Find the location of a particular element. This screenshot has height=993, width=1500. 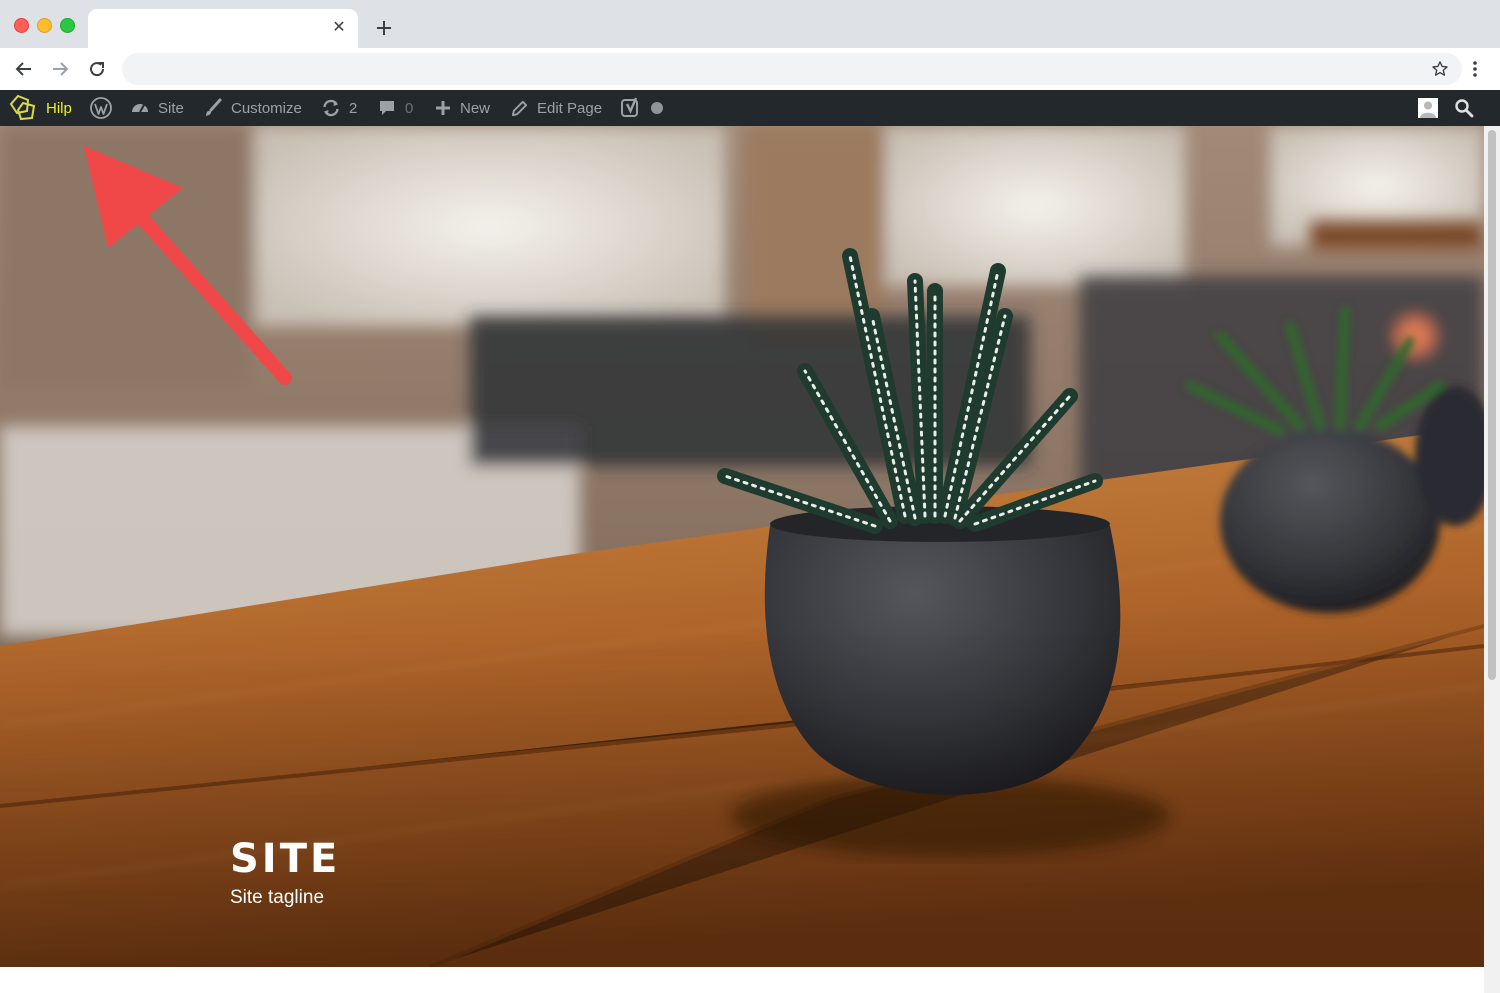

avatar is located at coordinates (1428, 108).